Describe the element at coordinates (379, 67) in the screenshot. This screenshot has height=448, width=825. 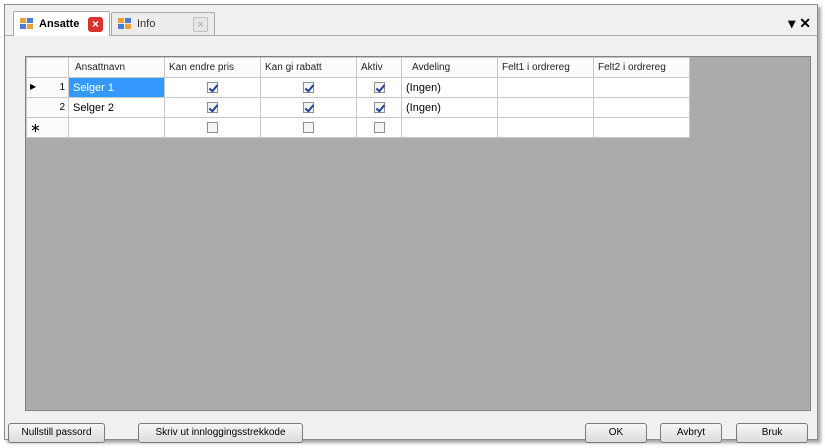
I see `column-header-aktiv: Aktiv` at that location.